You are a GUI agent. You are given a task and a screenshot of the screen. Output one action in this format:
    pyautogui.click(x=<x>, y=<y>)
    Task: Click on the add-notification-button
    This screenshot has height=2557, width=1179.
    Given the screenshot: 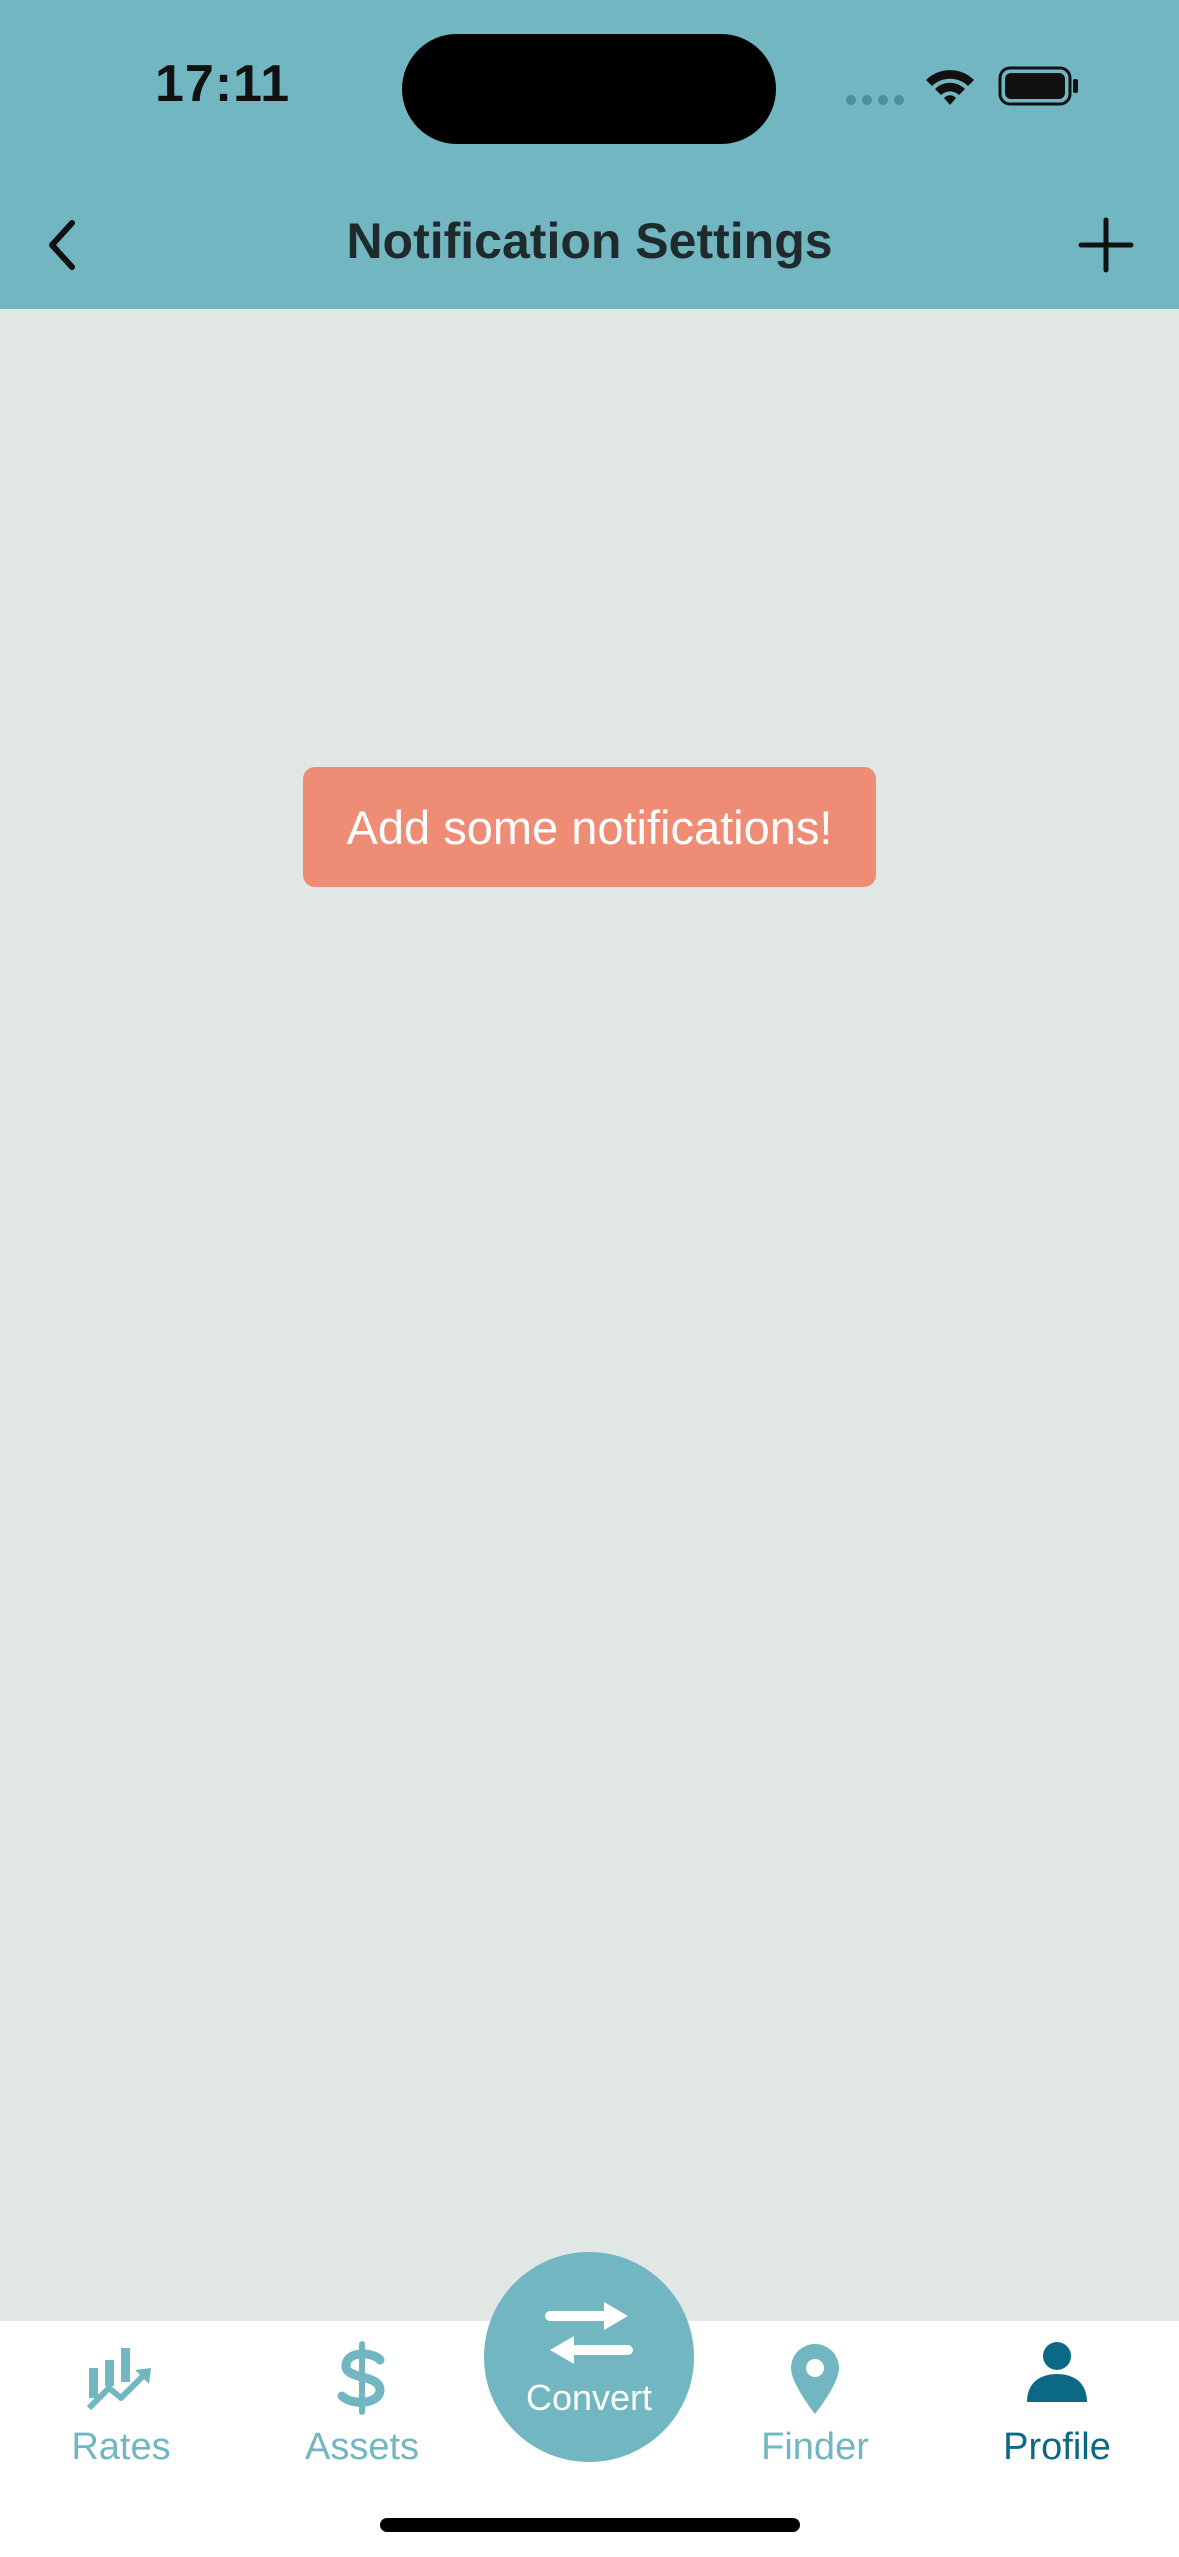 What is the action you would take?
    pyautogui.click(x=1106, y=245)
    